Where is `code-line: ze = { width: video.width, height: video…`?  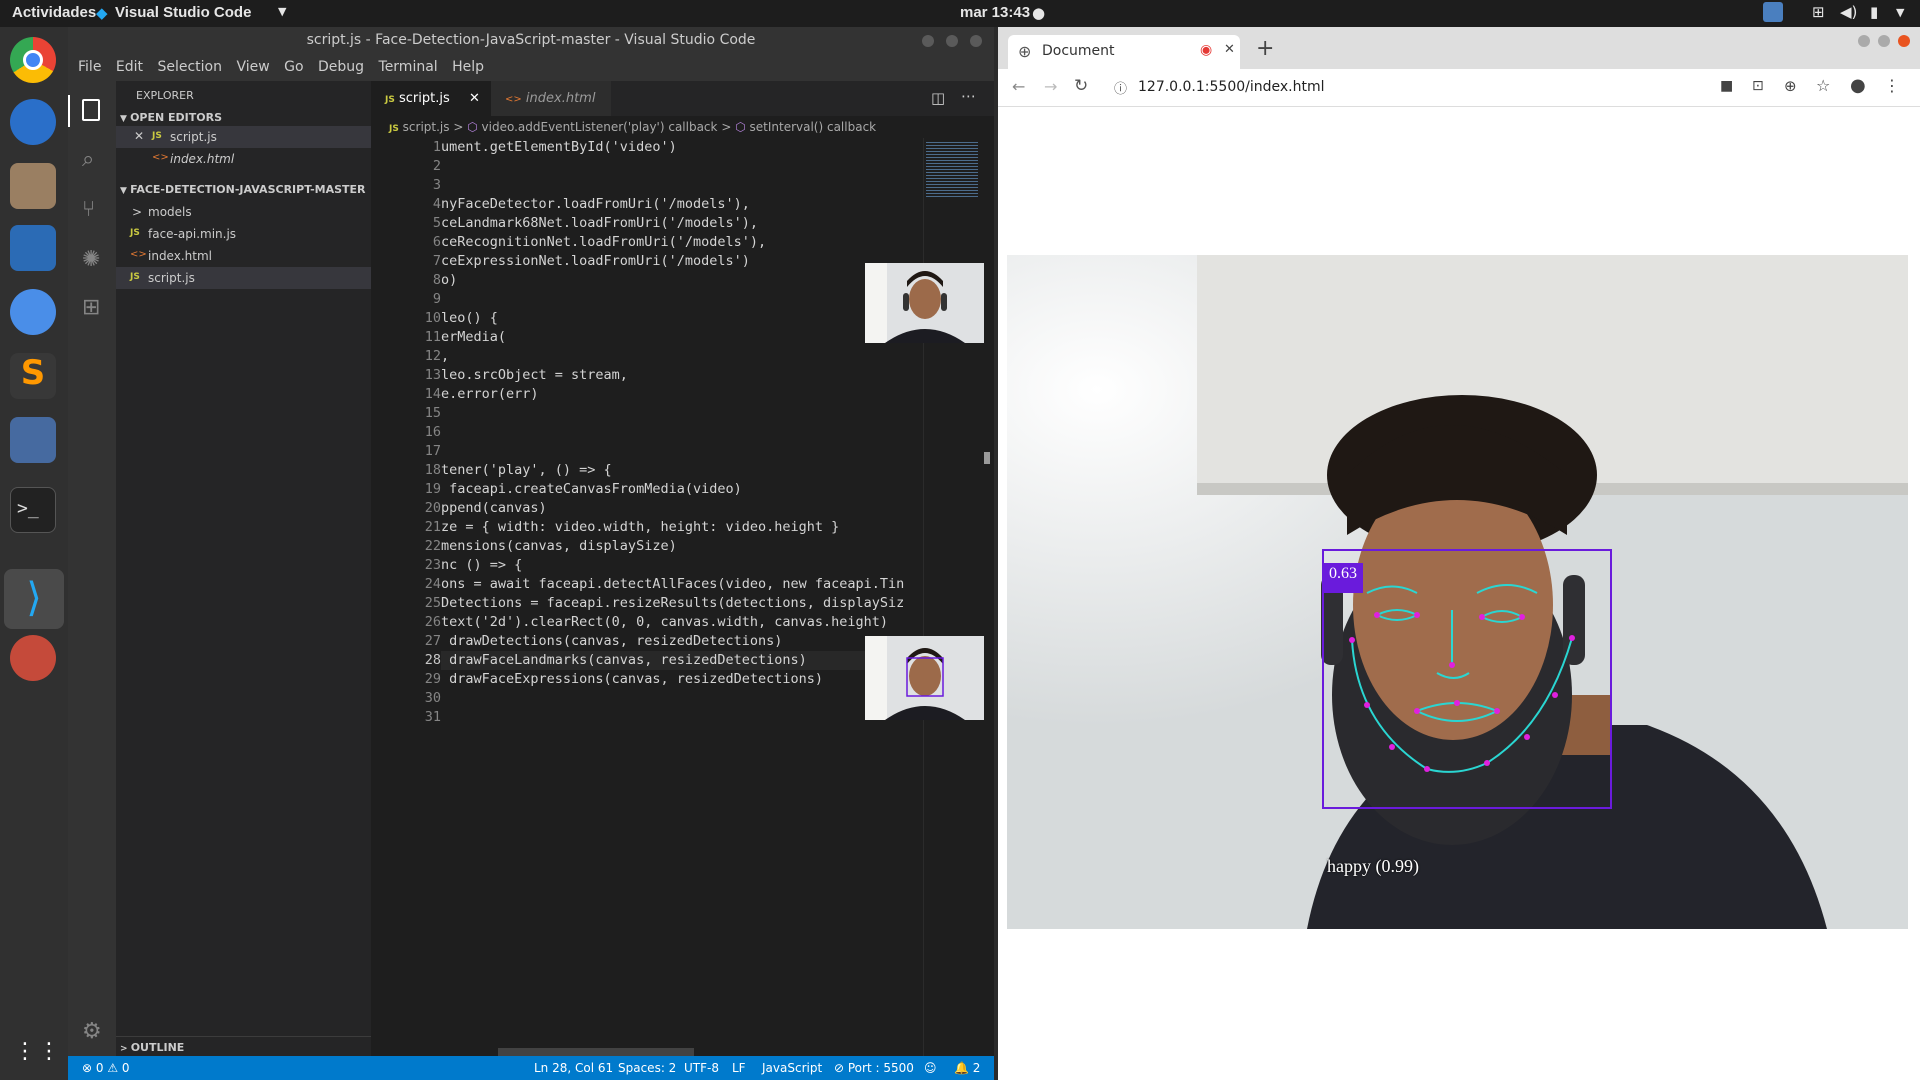 code-line: ze = { width: video.width, height: video… is located at coordinates (682, 527).